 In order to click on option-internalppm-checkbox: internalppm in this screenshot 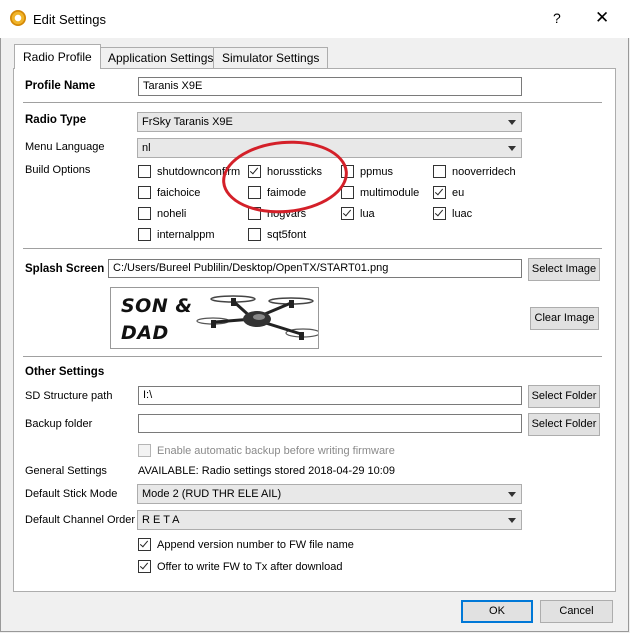, I will do `click(176, 234)`.